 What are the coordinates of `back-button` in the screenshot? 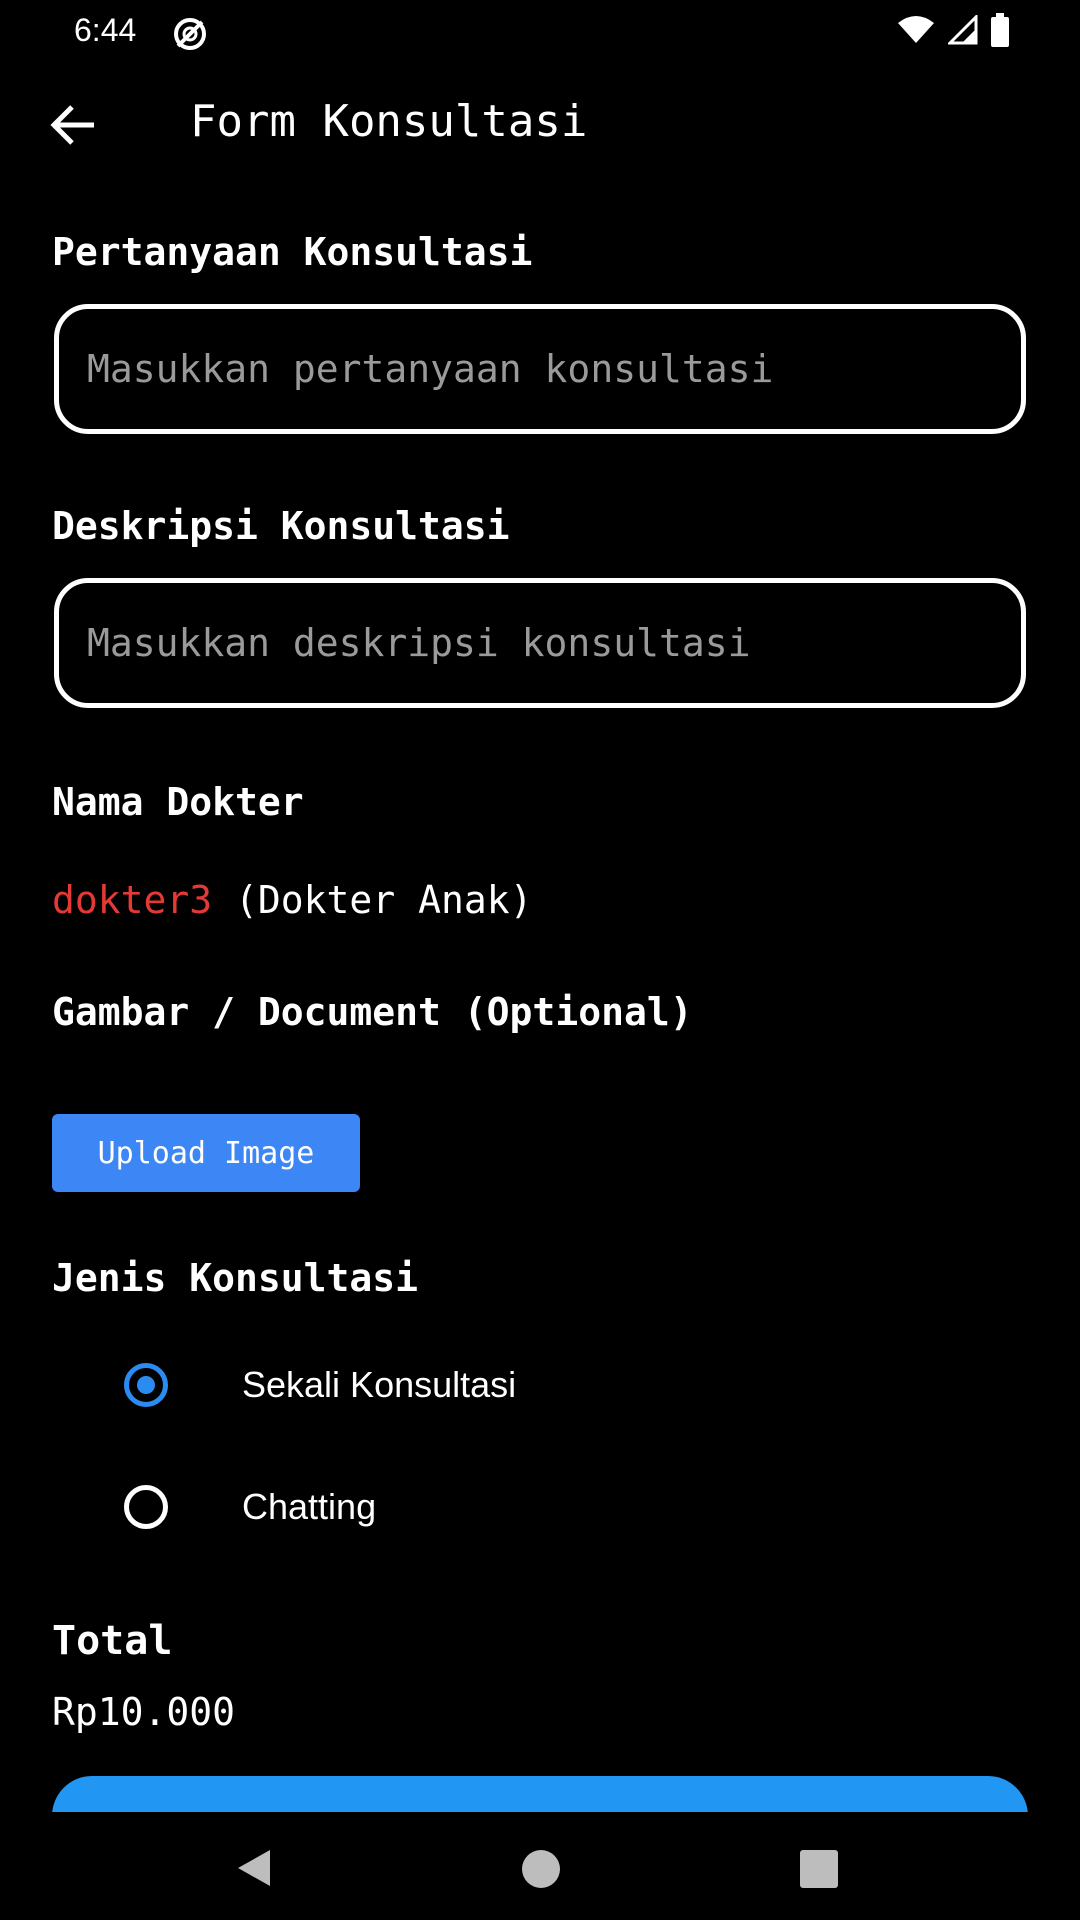 It's located at (73, 127).